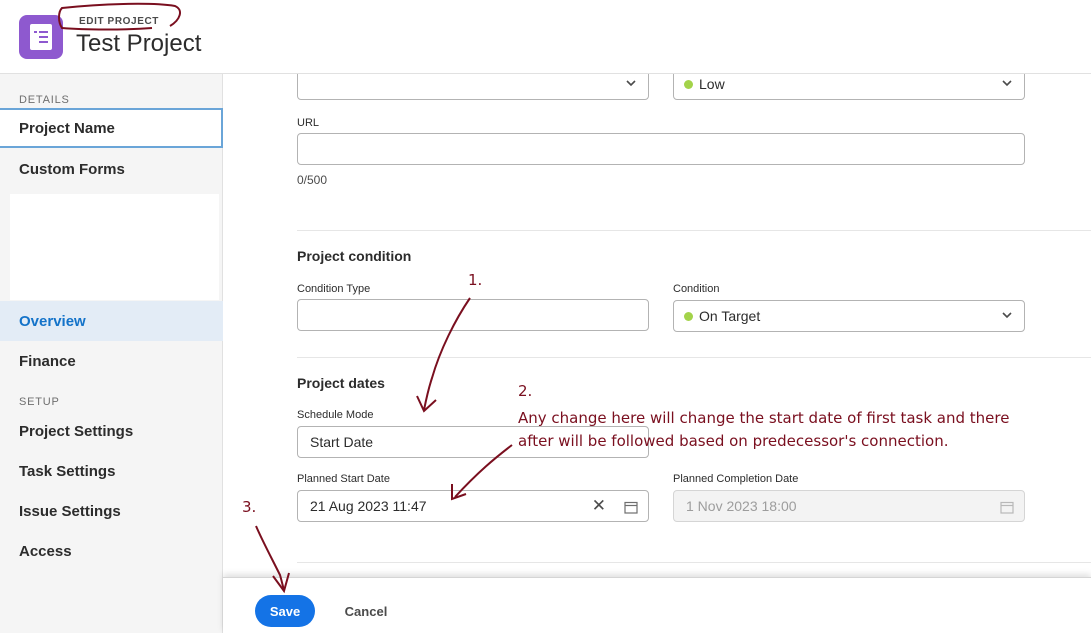 The width and height of the screenshot is (1091, 633). What do you see at coordinates (111, 361) in the screenshot?
I see `sidebar-item-finance: Finance` at bounding box center [111, 361].